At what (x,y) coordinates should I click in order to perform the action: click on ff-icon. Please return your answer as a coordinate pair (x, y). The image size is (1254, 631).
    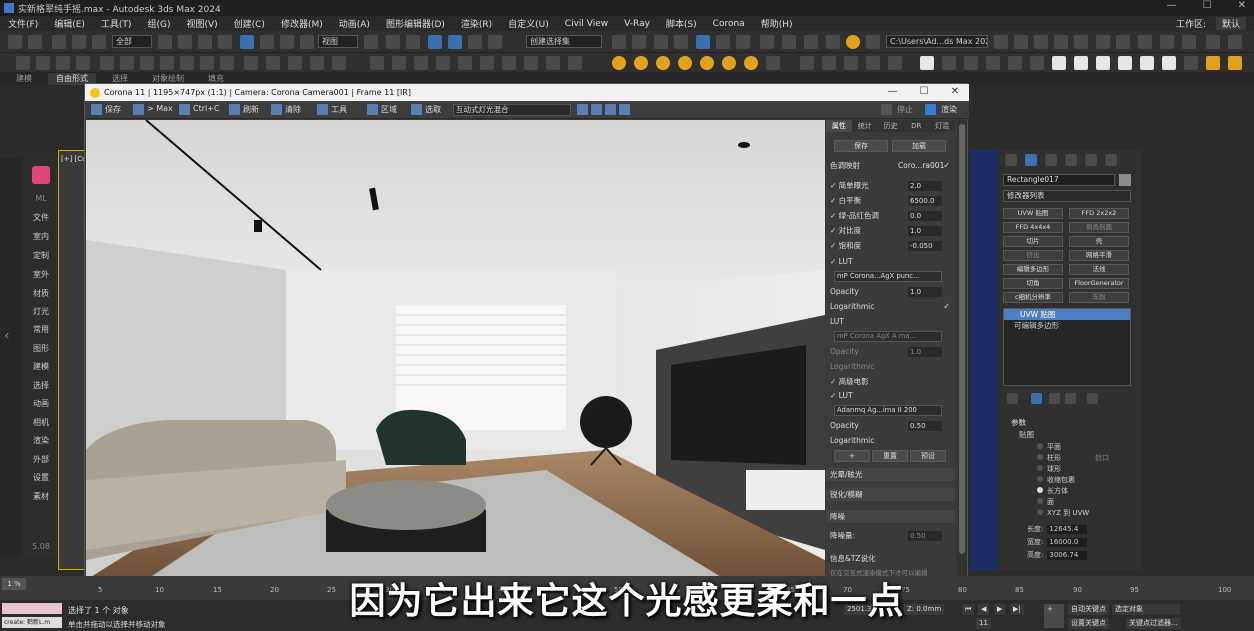
    Looking at the image, I should click on (1213, 63).